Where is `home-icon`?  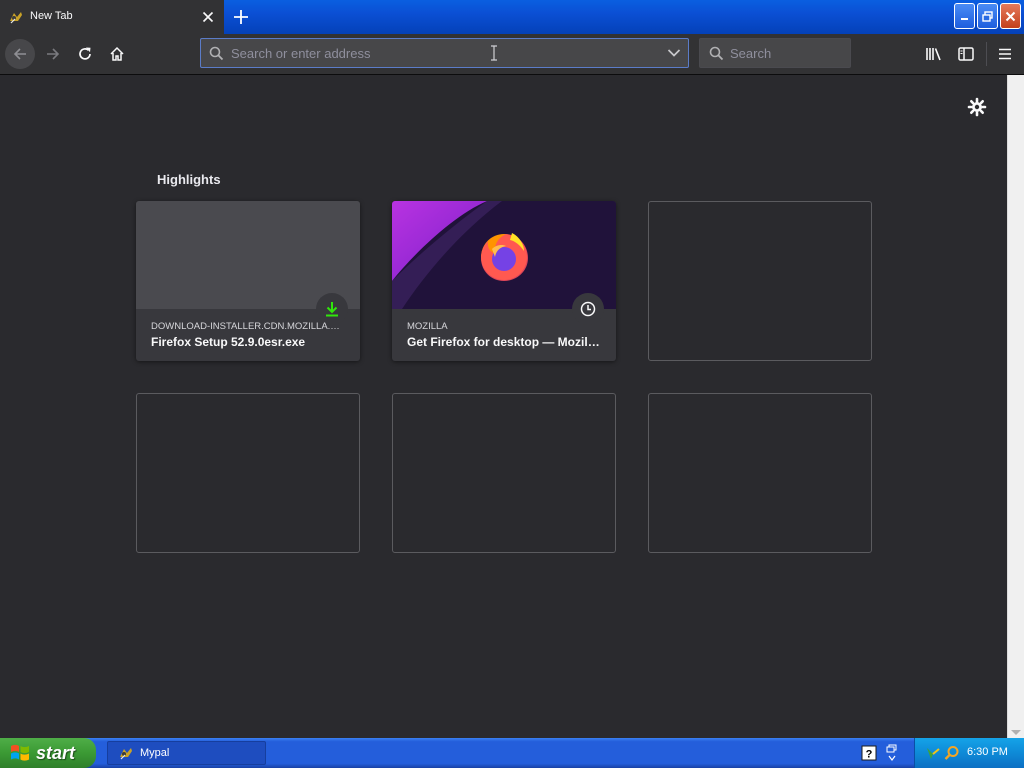
home-icon is located at coordinates (117, 53).